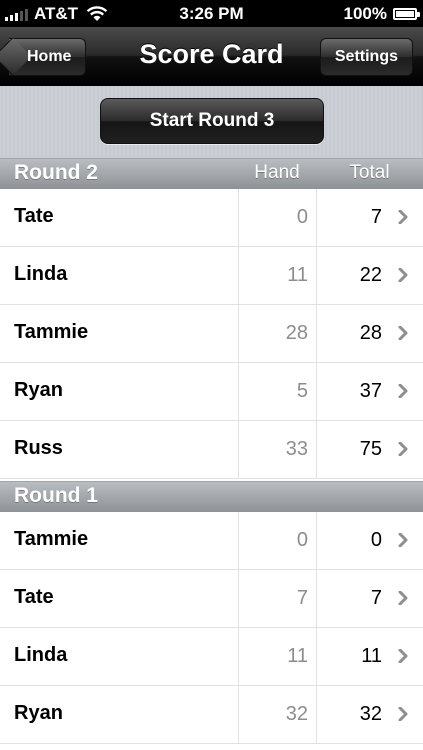 The height and width of the screenshot is (750, 423). What do you see at coordinates (366, 57) in the screenshot?
I see `settings-button: Settings` at bounding box center [366, 57].